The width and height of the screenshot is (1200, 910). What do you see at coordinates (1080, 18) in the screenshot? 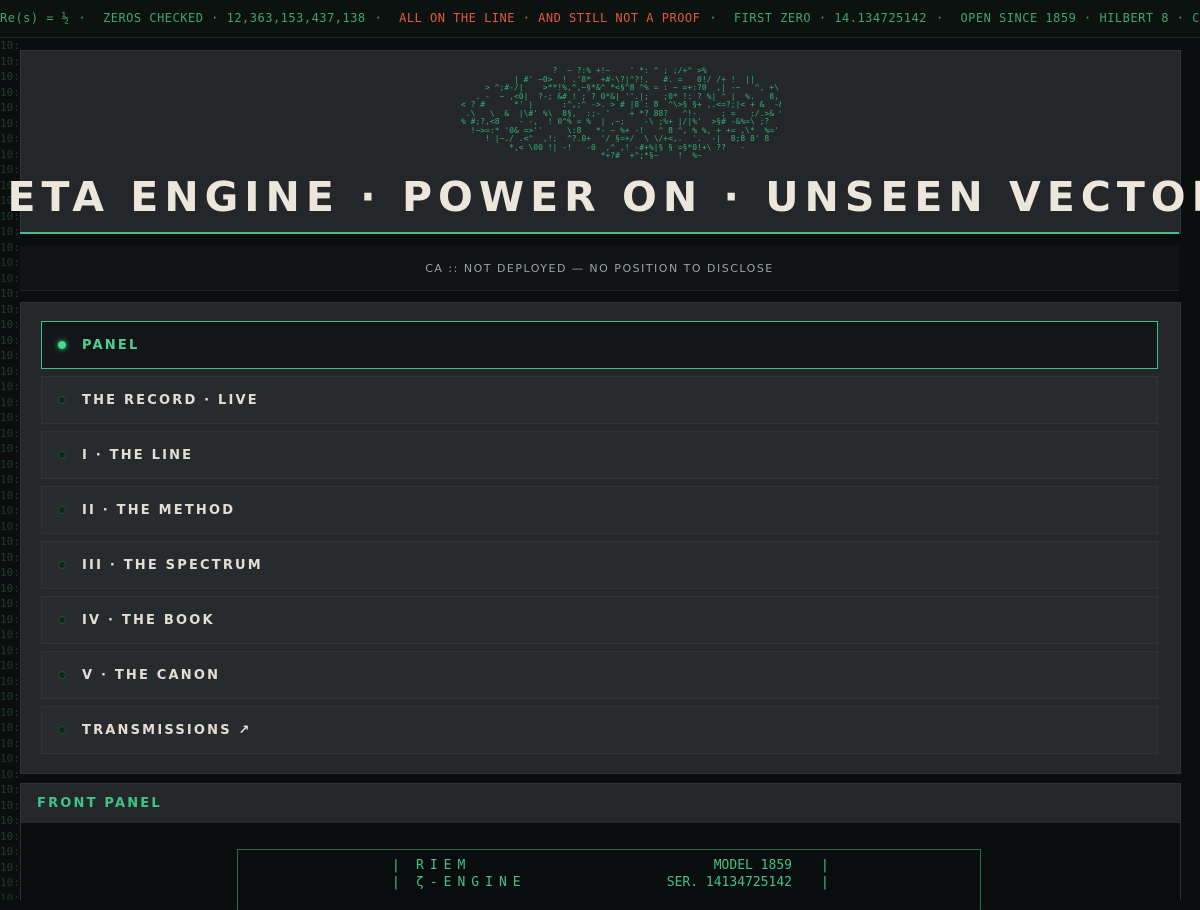
I see `ticker-item: OPEN SINCE 1859 · HILBERT 8 · CL` at bounding box center [1080, 18].